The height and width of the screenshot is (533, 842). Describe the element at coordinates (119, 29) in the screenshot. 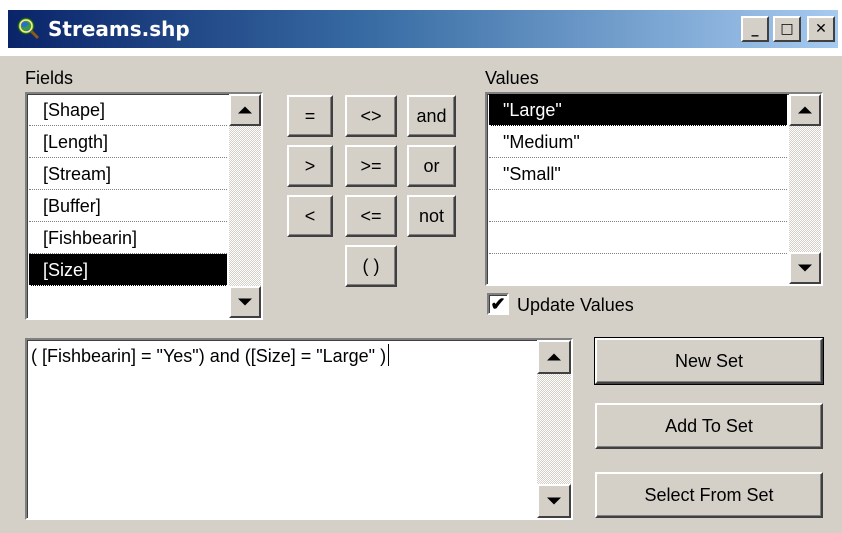

I see `window-title: Streams.shp` at that location.